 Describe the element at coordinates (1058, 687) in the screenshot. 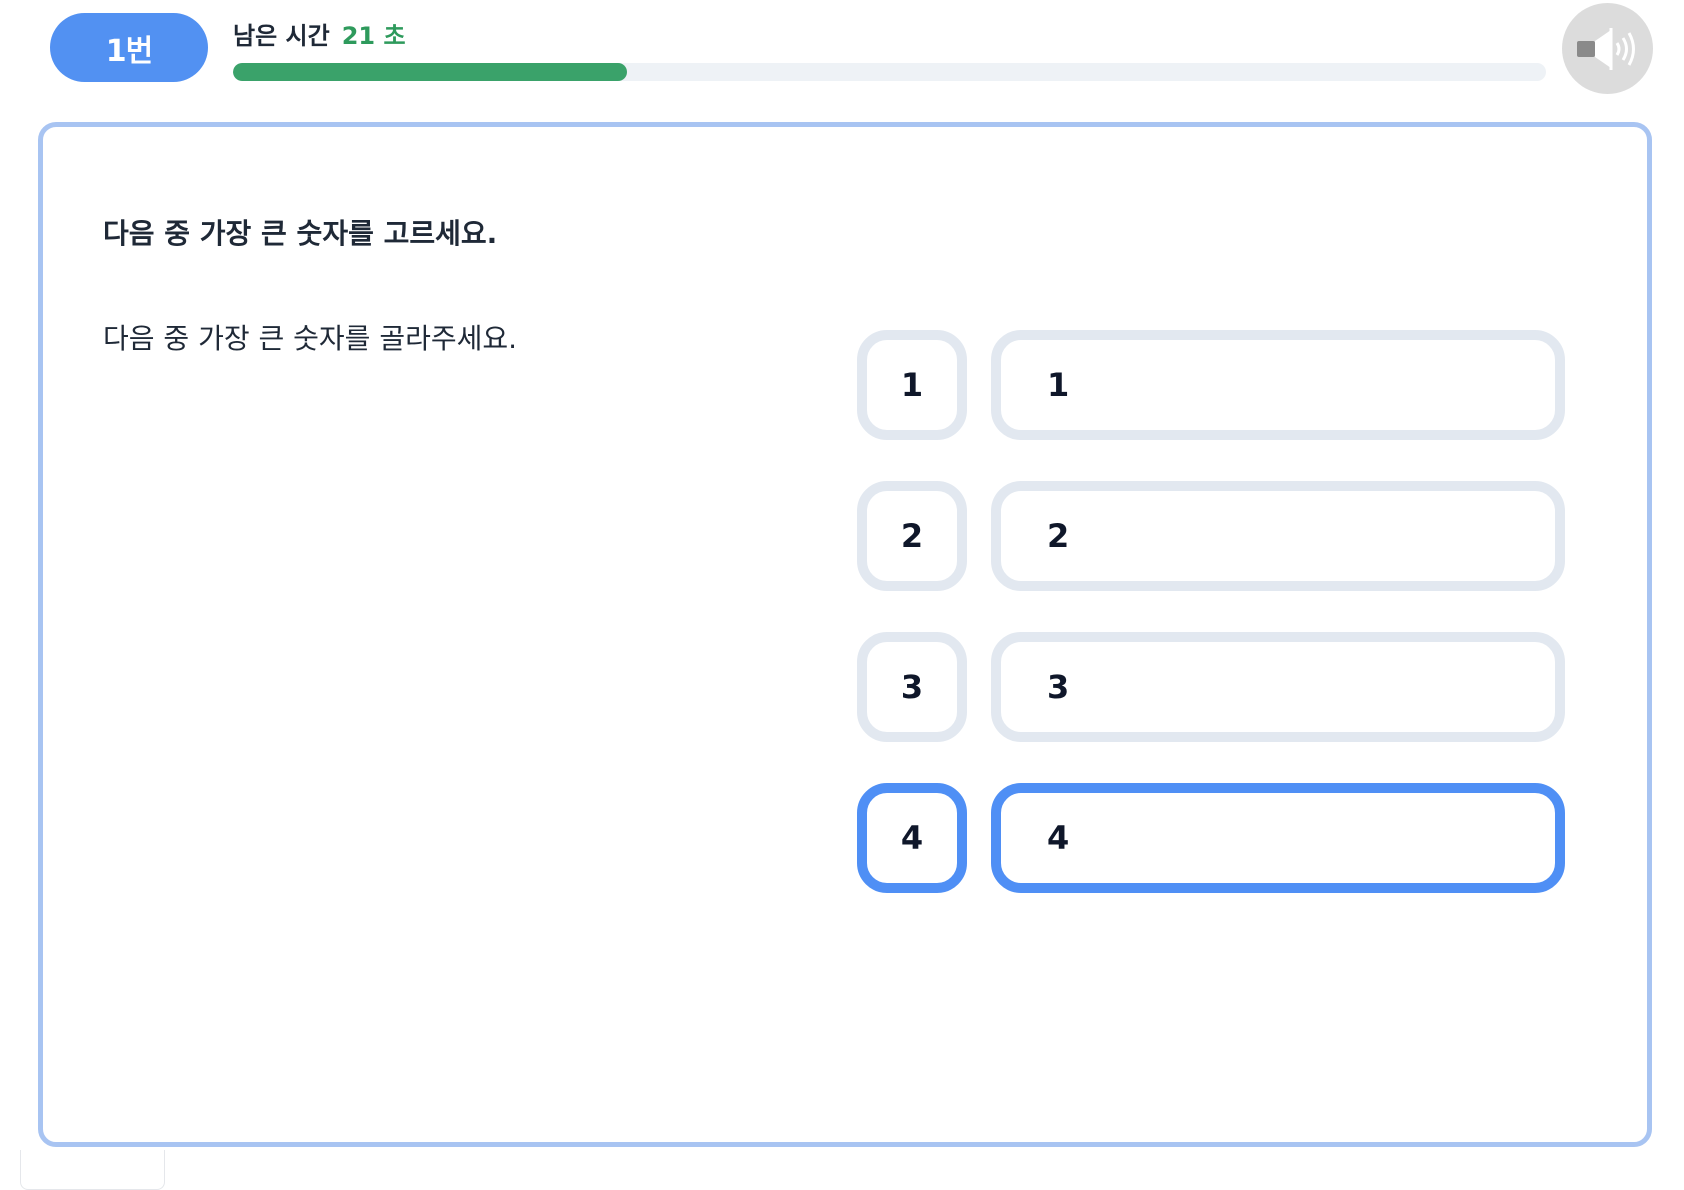

I see `choice-answer-text: 3` at that location.